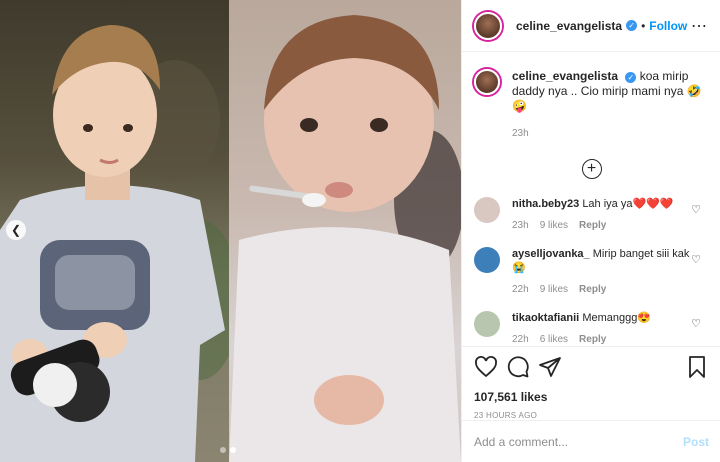 The image size is (720, 462). I want to click on commenter-username: tikaoktafianii, so click(545, 318).